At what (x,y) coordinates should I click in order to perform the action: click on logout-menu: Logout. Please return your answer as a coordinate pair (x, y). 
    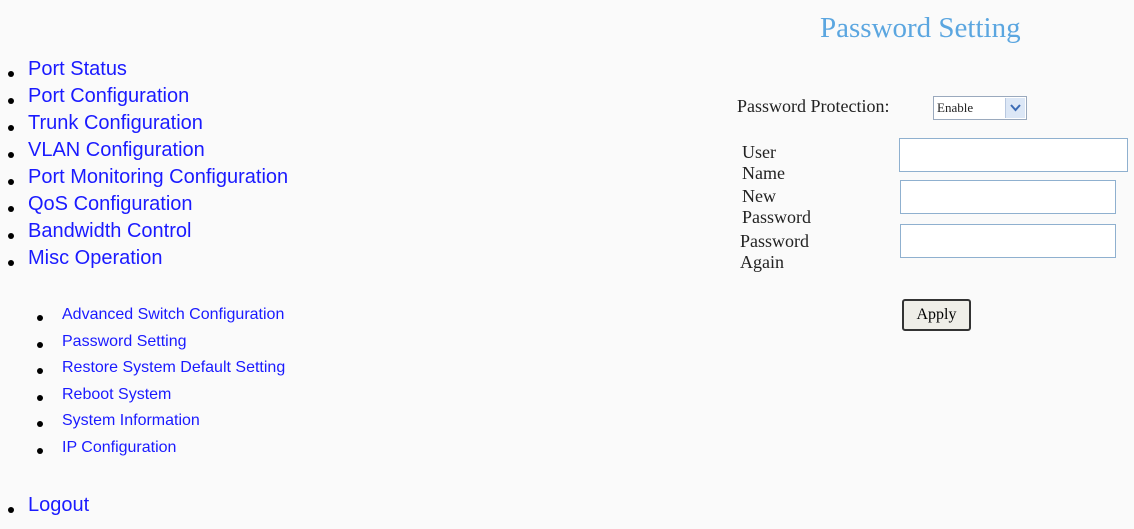
    Looking at the image, I should click on (47, 505).